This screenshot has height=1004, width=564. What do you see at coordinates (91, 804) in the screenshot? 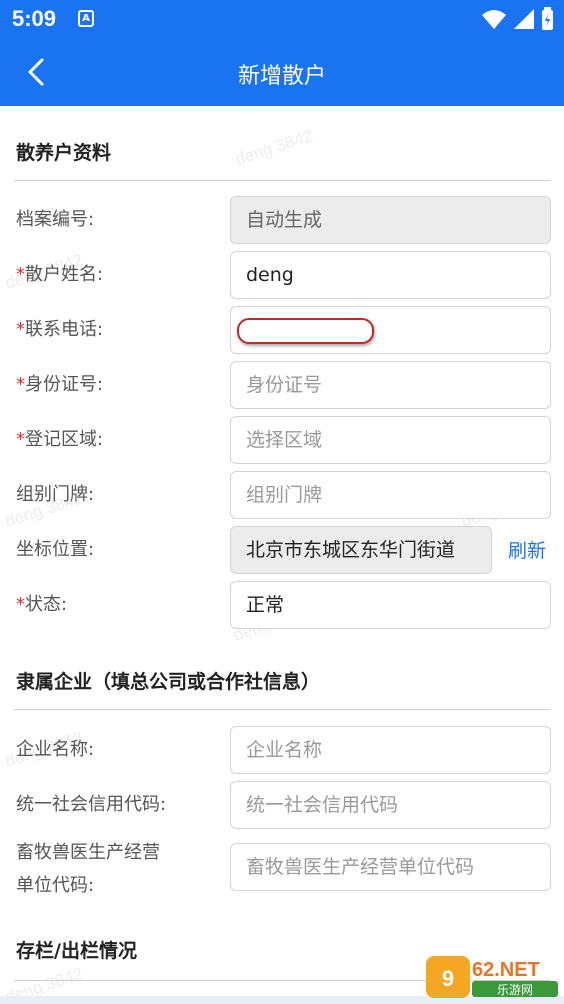
I see `label-credit-code: 统一社会信用代码:` at bounding box center [91, 804].